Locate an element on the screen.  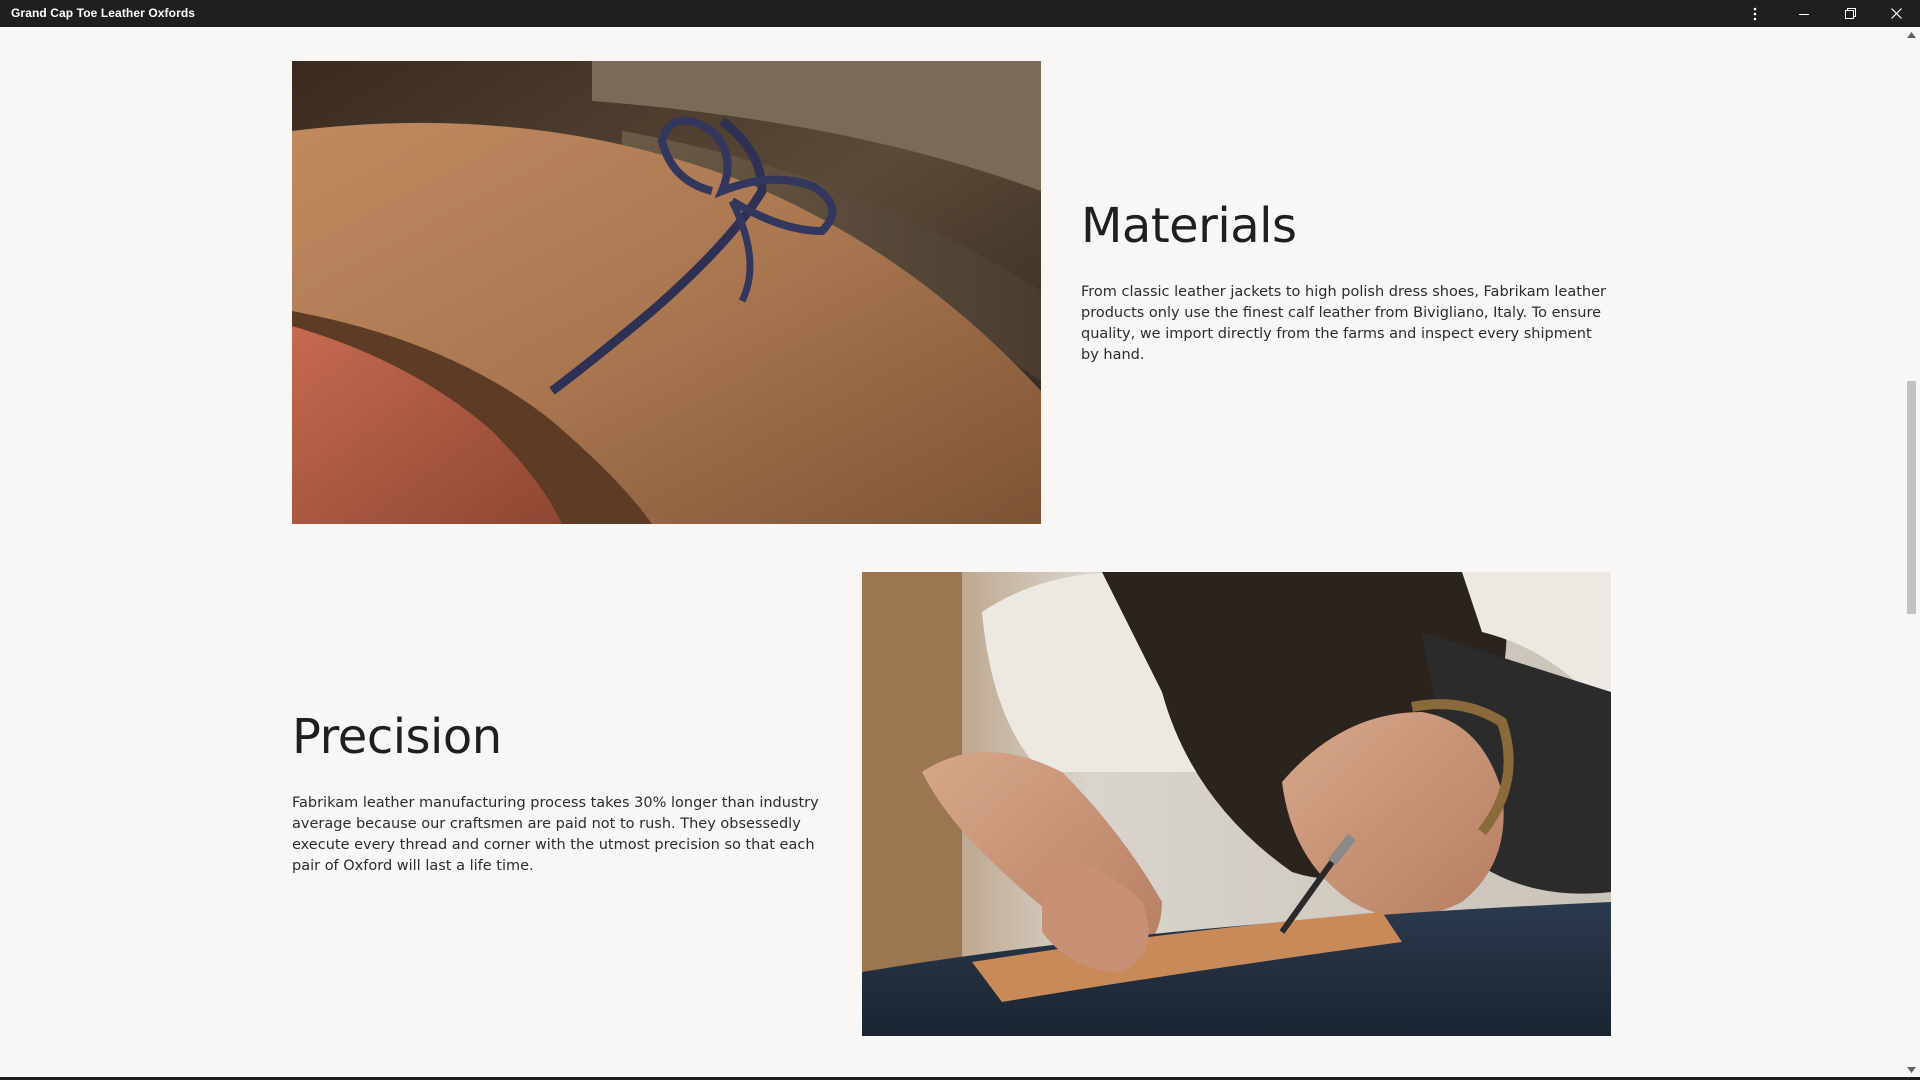
restore-icon is located at coordinates (1850, 13).